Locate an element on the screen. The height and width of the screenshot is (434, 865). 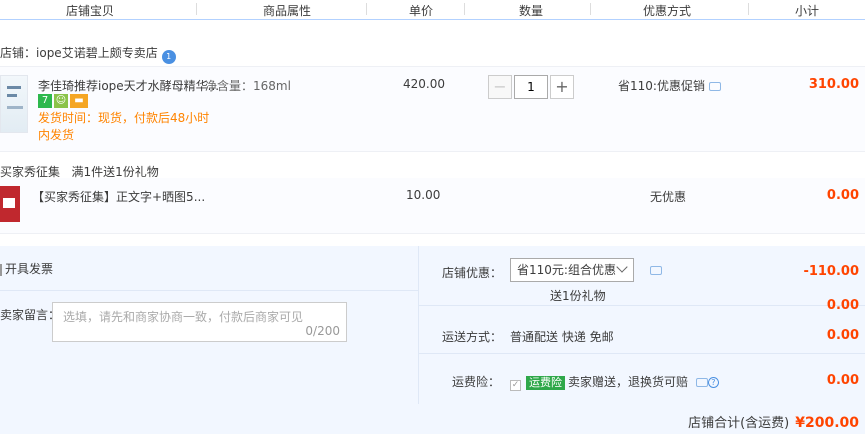
discount-selected-value: 省110元:组合优惠 is located at coordinates (566, 270).